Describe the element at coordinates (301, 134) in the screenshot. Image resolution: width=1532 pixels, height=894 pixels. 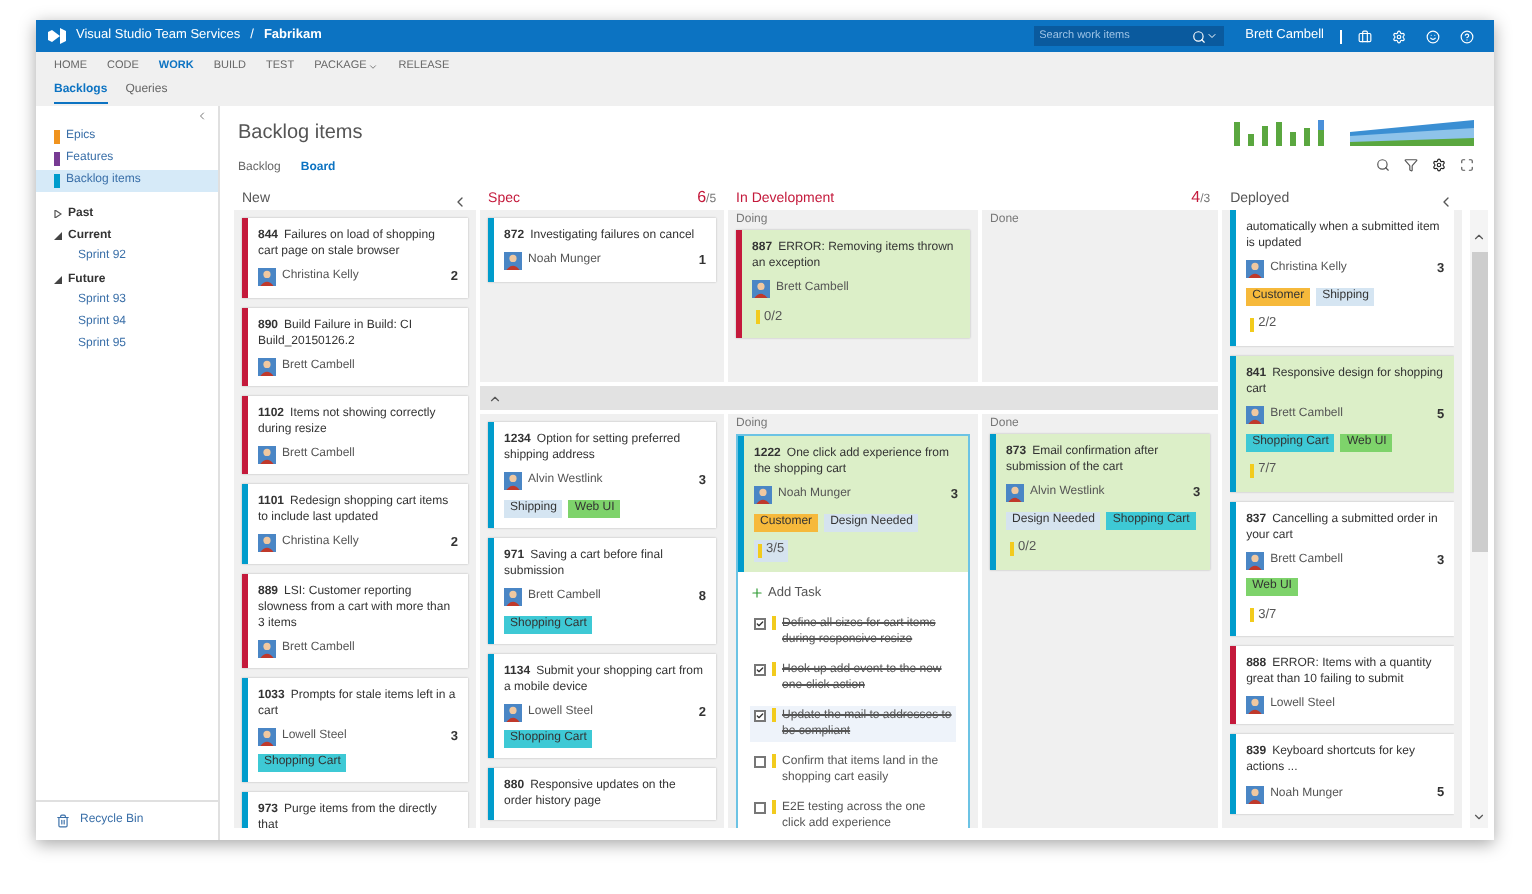
I see `page-title: Backlog items` at that location.